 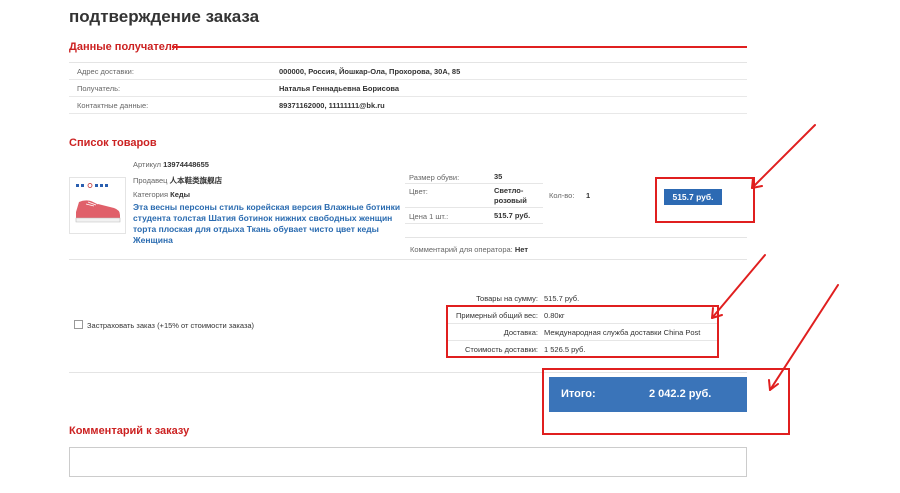 I want to click on goods-bottom-border, so click(x=408, y=259).